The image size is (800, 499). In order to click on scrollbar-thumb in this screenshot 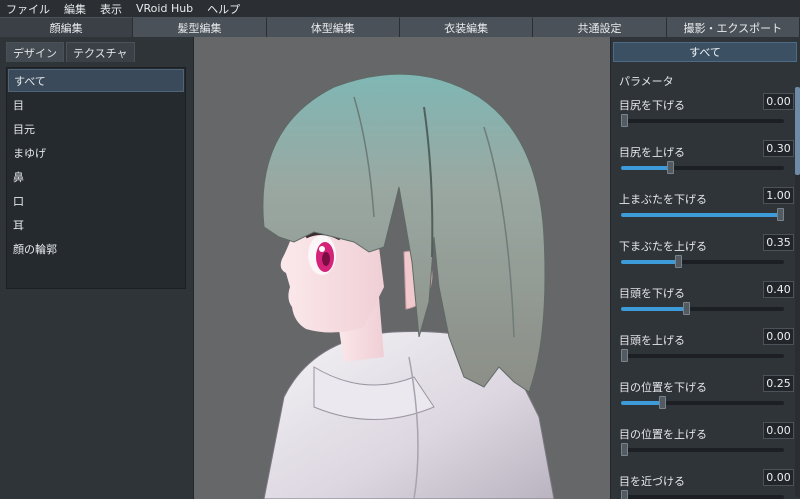, I will do `click(797, 131)`.